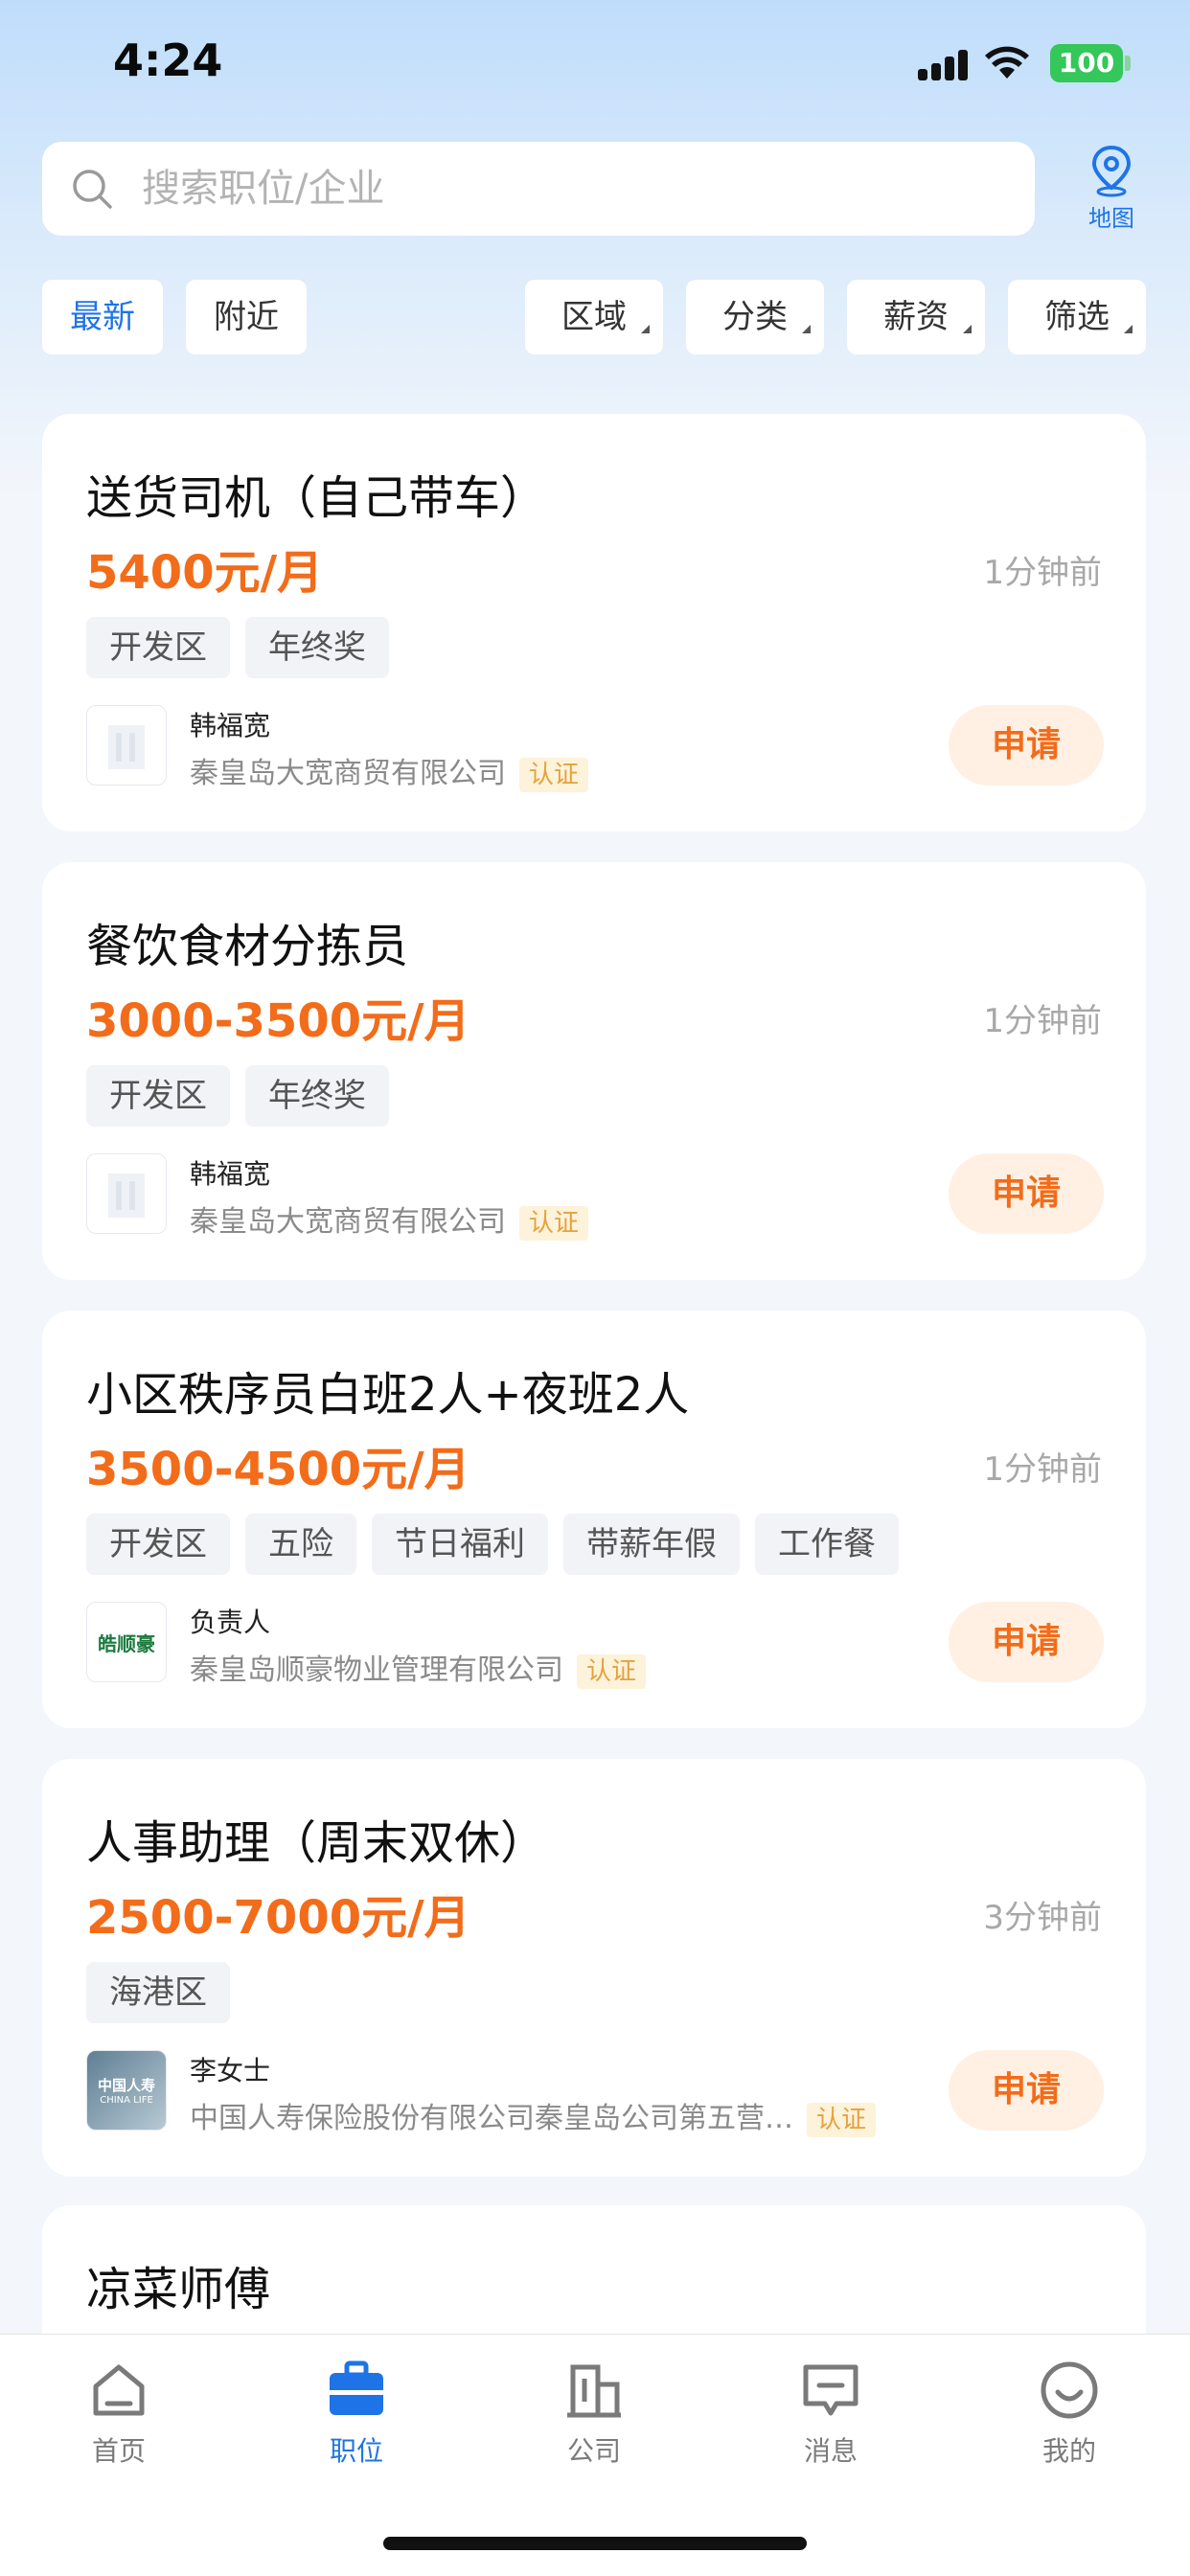 This screenshot has height=2576, width=1190. I want to click on wifi-icon, so click(1007, 62).